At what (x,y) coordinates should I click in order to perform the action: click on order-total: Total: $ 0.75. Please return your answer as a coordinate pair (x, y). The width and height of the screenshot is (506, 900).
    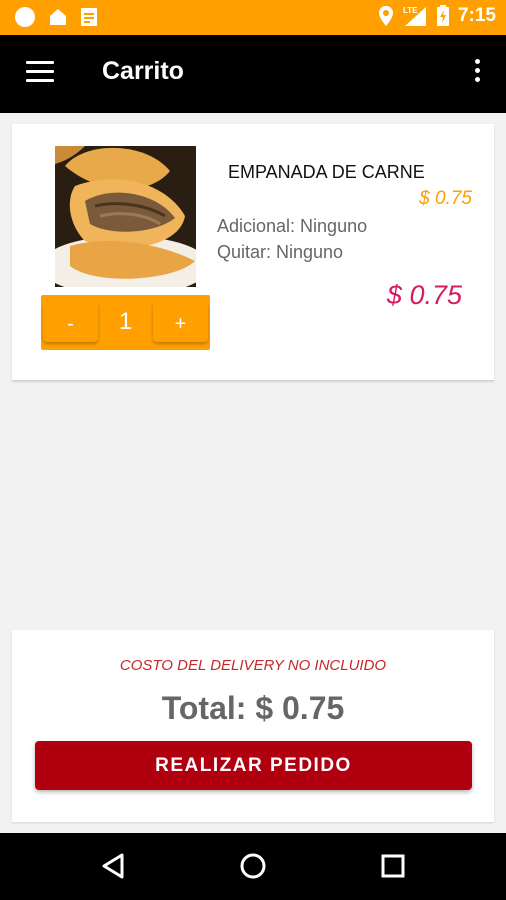
    Looking at the image, I should click on (253, 708).